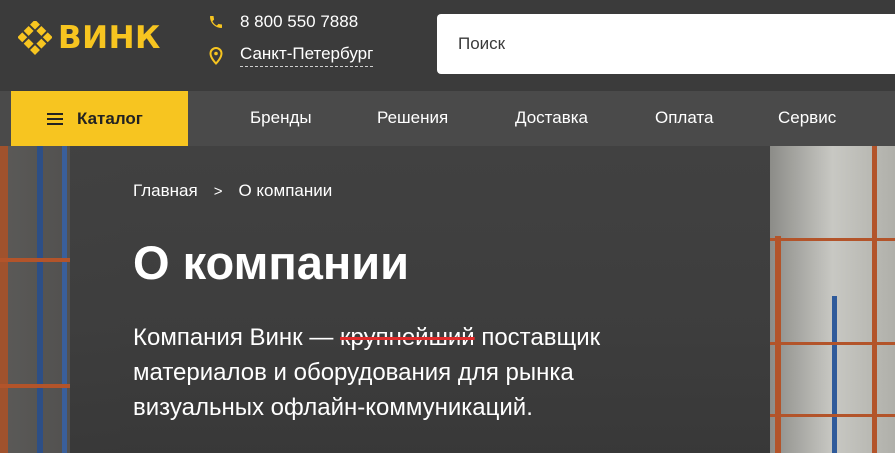 Image resolution: width=895 pixels, height=453 pixels. Describe the element at coordinates (285, 190) in the screenshot. I see `breadcrumb-current: О компании` at that location.